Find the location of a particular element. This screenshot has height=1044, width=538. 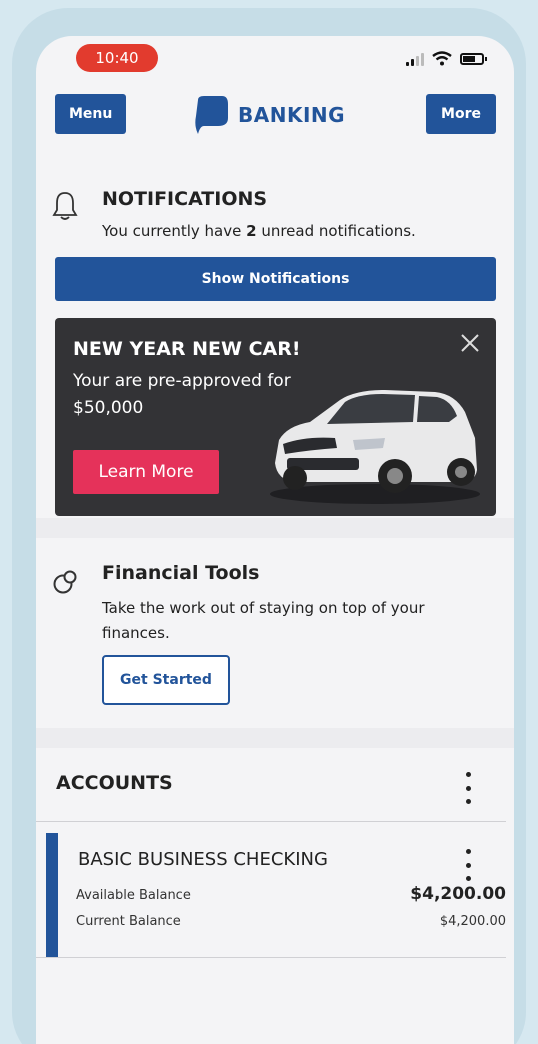

notifications-title: NOTIFICATIONS is located at coordinates (185, 199).